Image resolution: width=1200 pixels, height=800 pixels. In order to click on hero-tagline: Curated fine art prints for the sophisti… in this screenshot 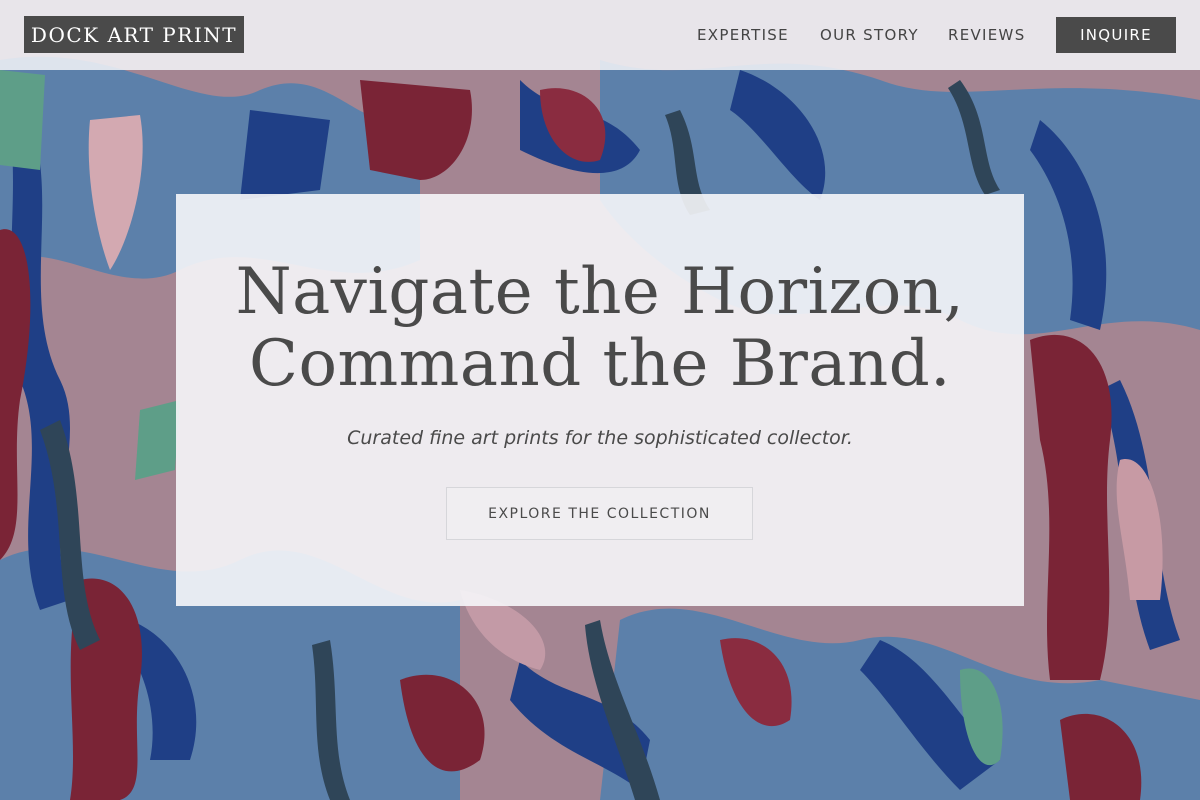, I will do `click(600, 438)`.